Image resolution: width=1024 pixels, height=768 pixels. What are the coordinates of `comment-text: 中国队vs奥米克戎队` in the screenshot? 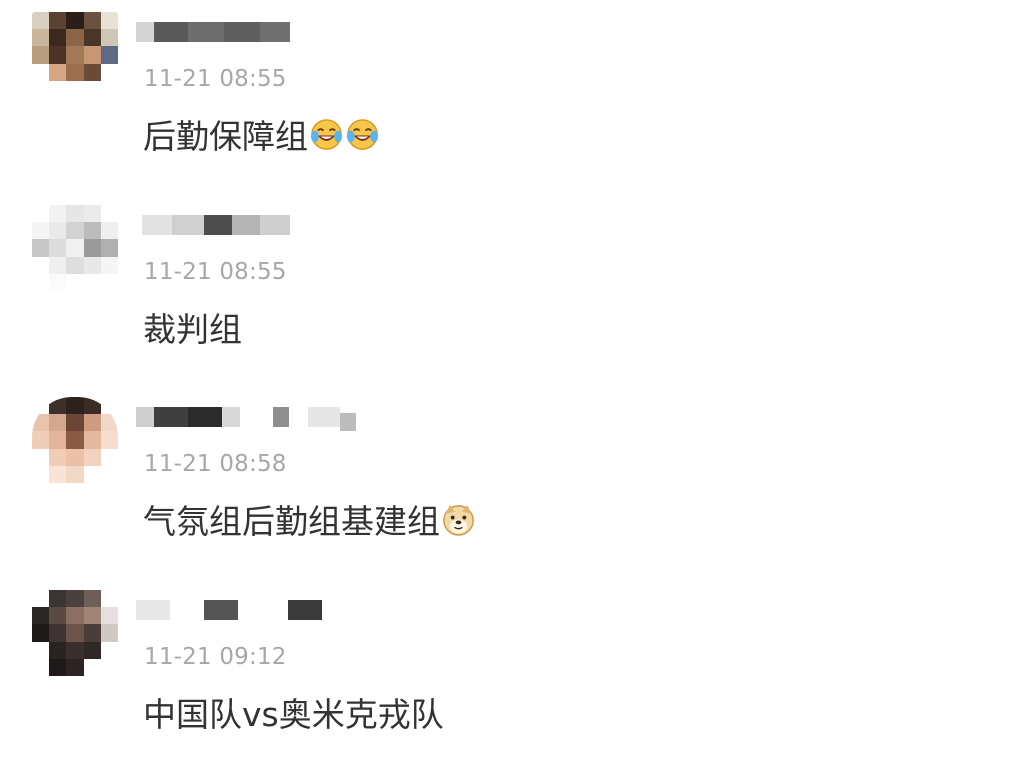 It's located at (293, 714).